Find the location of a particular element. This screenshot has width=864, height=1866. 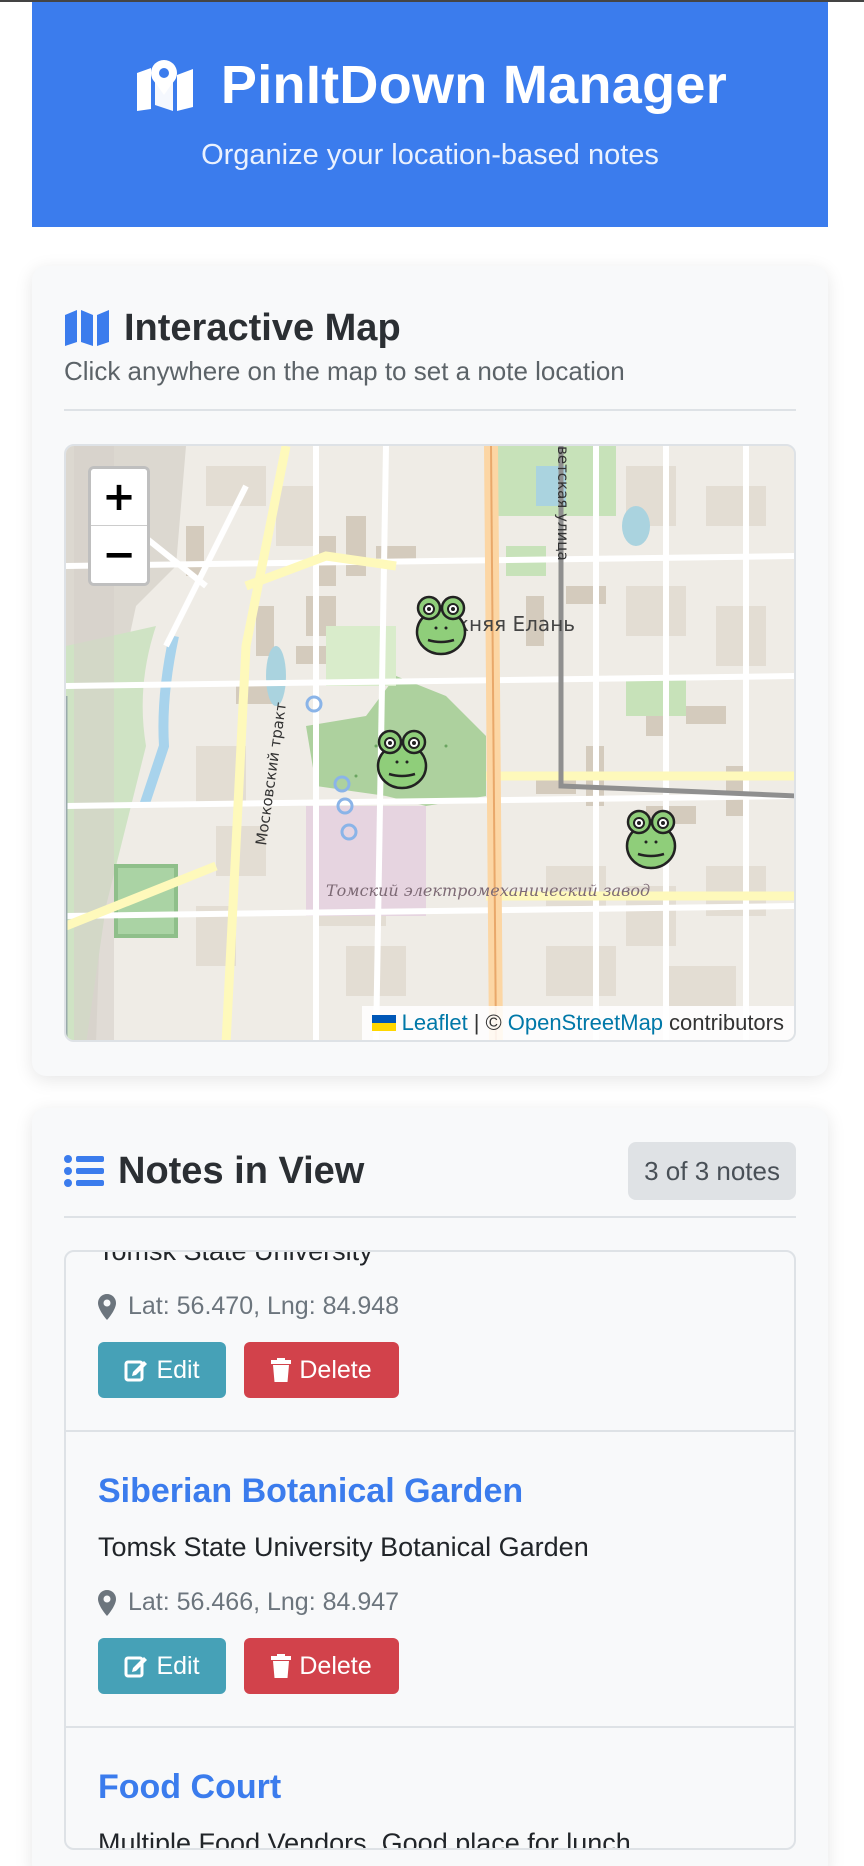

map-divider is located at coordinates (430, 410).